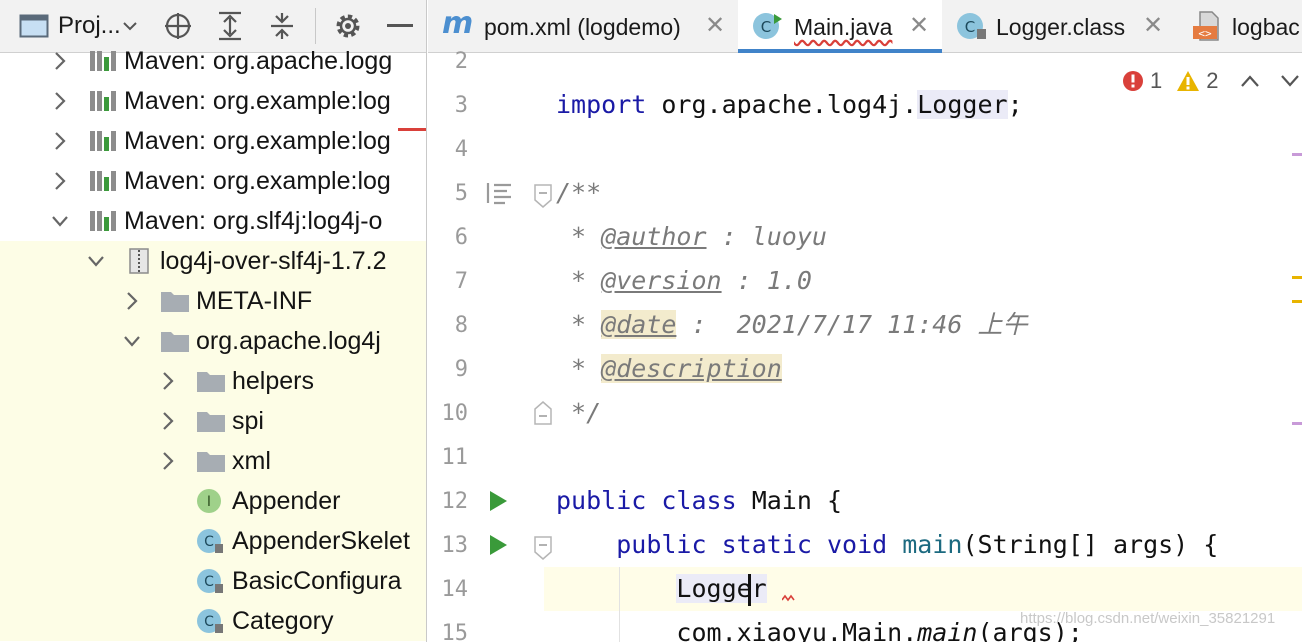  What do you see at coordinates (461, 325) in the screenshot?
I see `line-number: 8` at bounding box center [461, 325].